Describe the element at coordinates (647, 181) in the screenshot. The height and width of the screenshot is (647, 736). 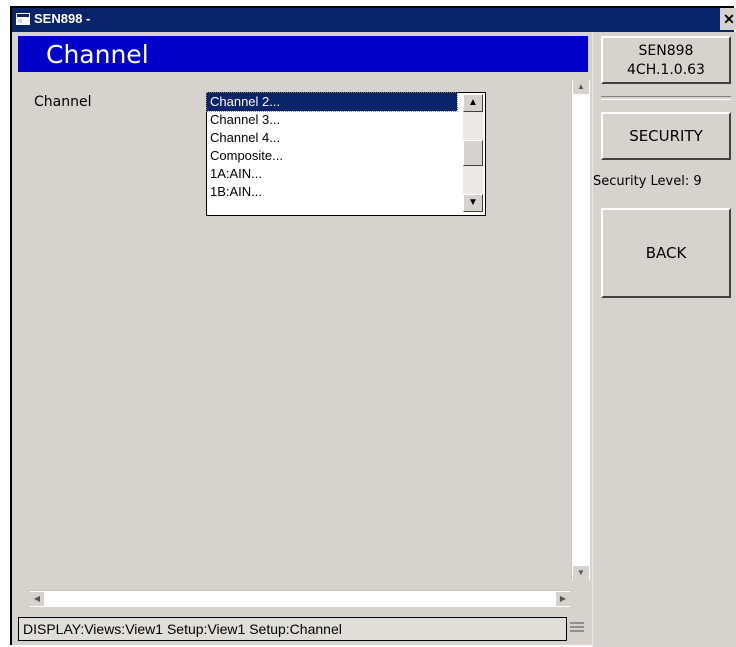
I see `security-level-text: Security Level: 9` at that location.